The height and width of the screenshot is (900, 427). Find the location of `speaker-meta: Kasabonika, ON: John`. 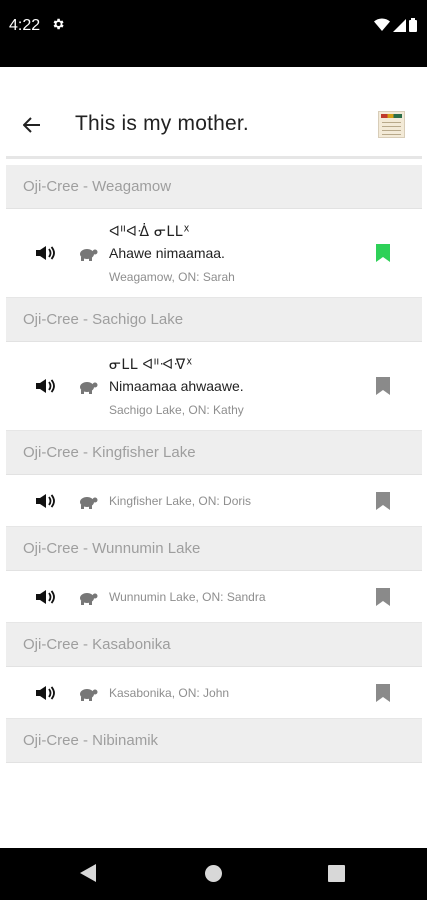

speaker-meta: Kasabonika, ON: John is located at coordinates (169, 693).